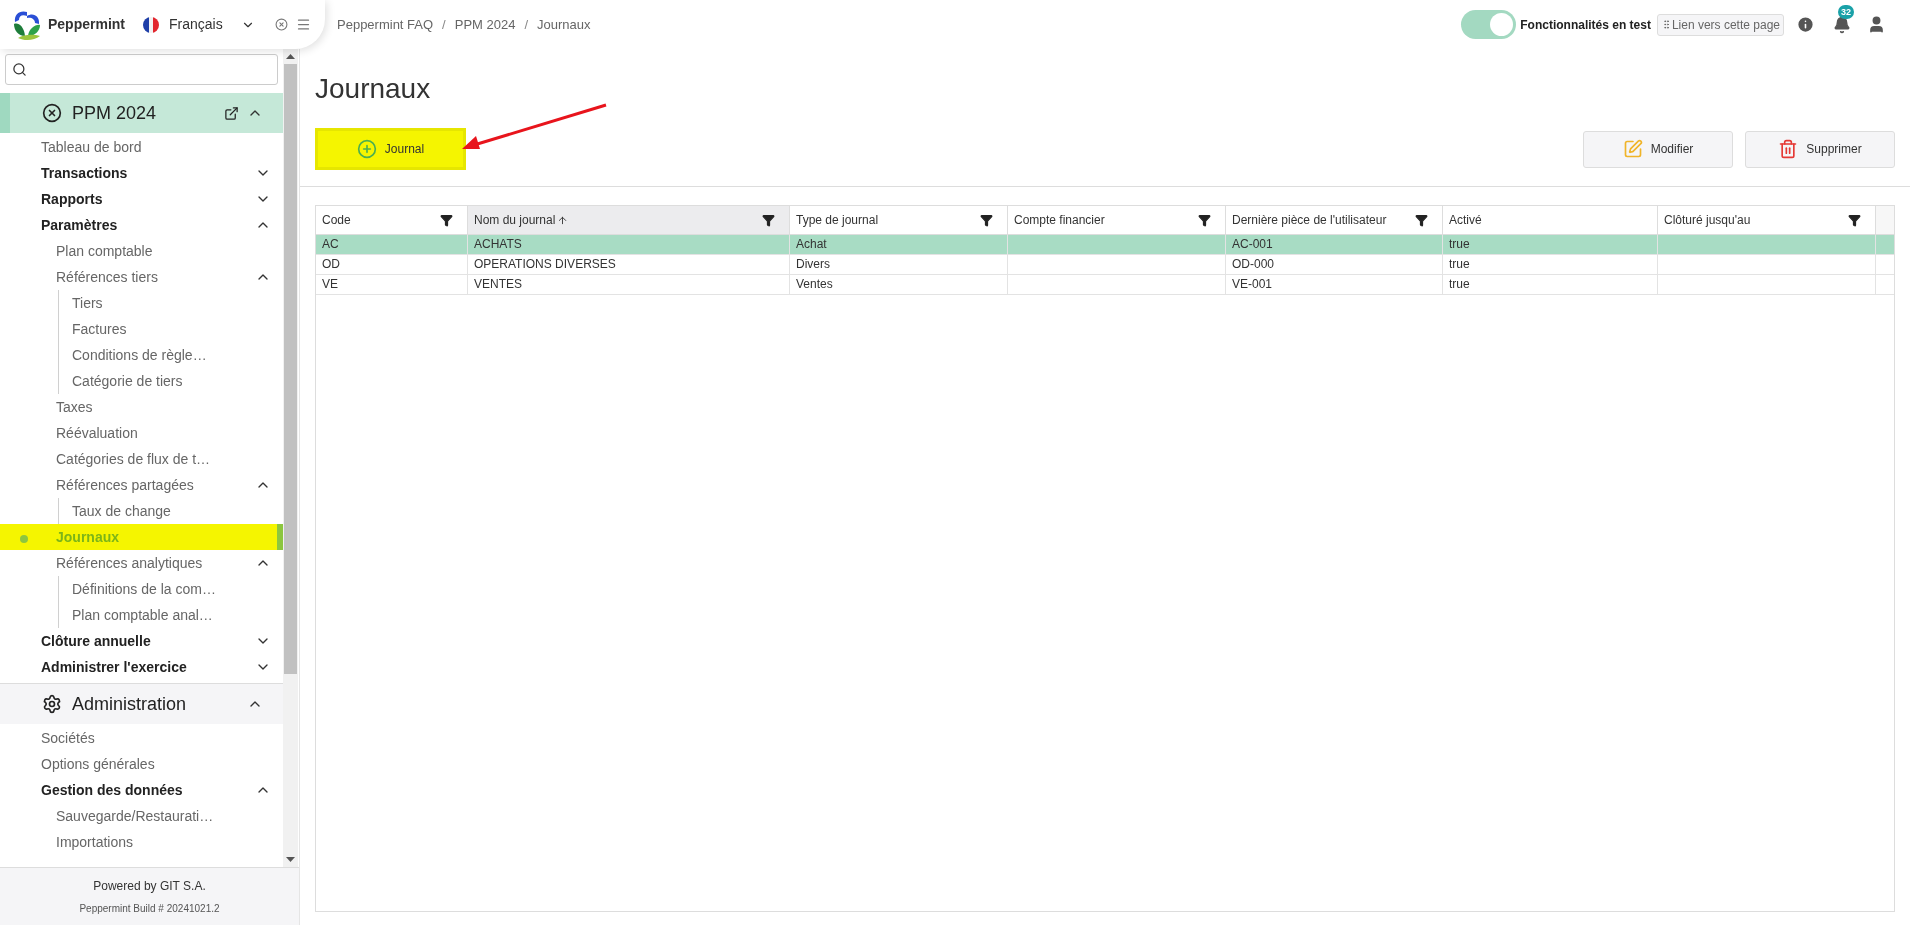 Image resolution: width=1910 pixels, height=925 pixels. Describe the element at coordinates (1105, 285) in the screenshot. I see `table-row: VE VENTES Ventes VE-001 true` at that location.